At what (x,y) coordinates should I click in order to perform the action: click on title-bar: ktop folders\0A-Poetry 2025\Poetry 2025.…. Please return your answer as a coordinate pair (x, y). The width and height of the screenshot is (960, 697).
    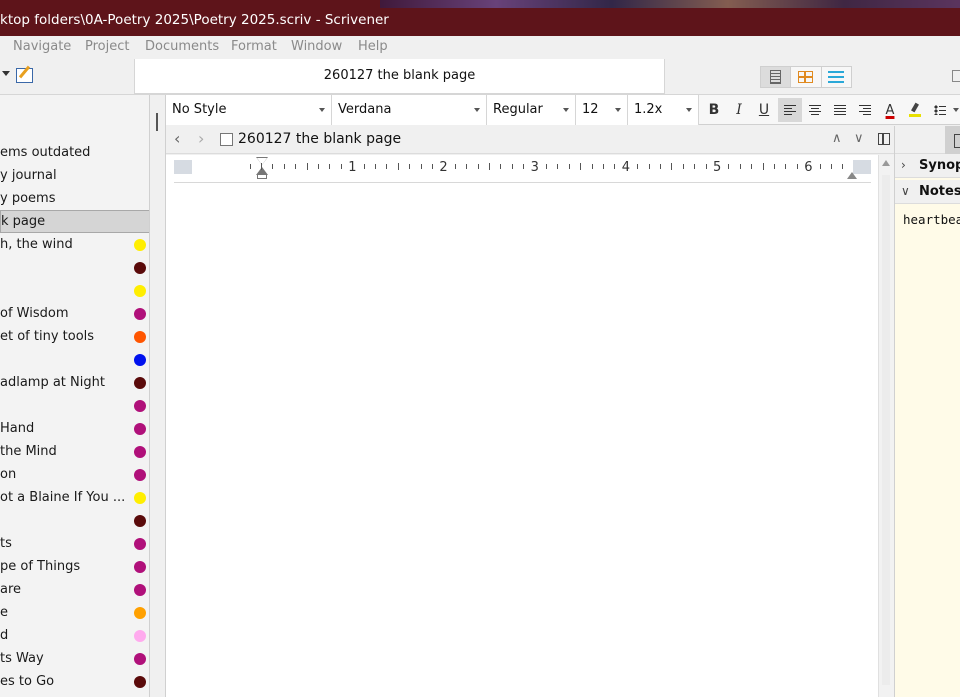
    Looking at the image, I should click on (480, 18).